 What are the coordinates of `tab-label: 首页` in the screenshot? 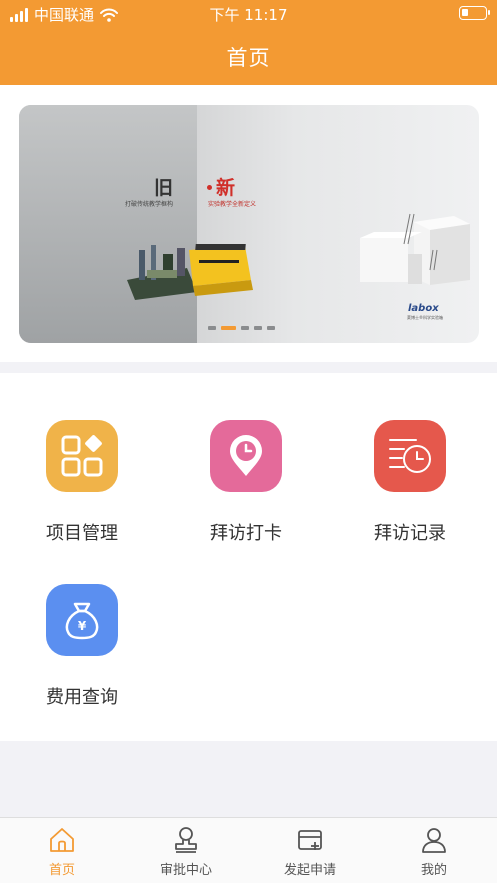 It's located at (61, 870).